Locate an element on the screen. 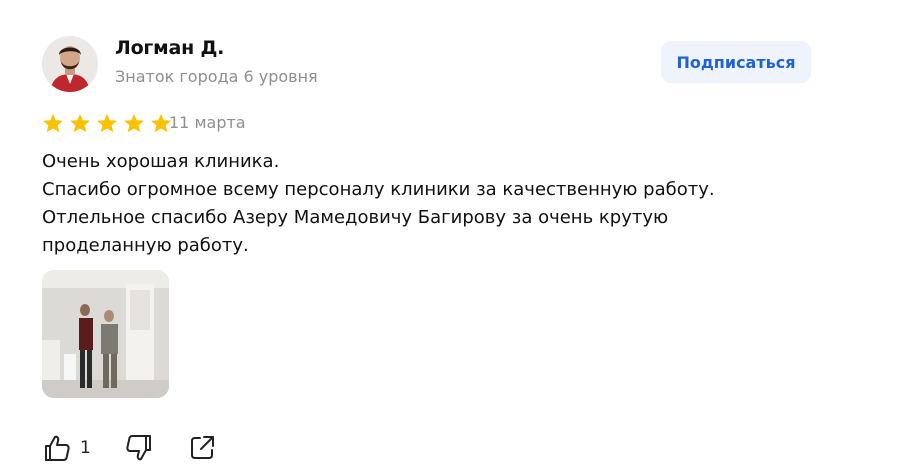 The height and width of the screenshot is (474, 899). subscribe-button: Подписаться is located at coordinates (736, 62).